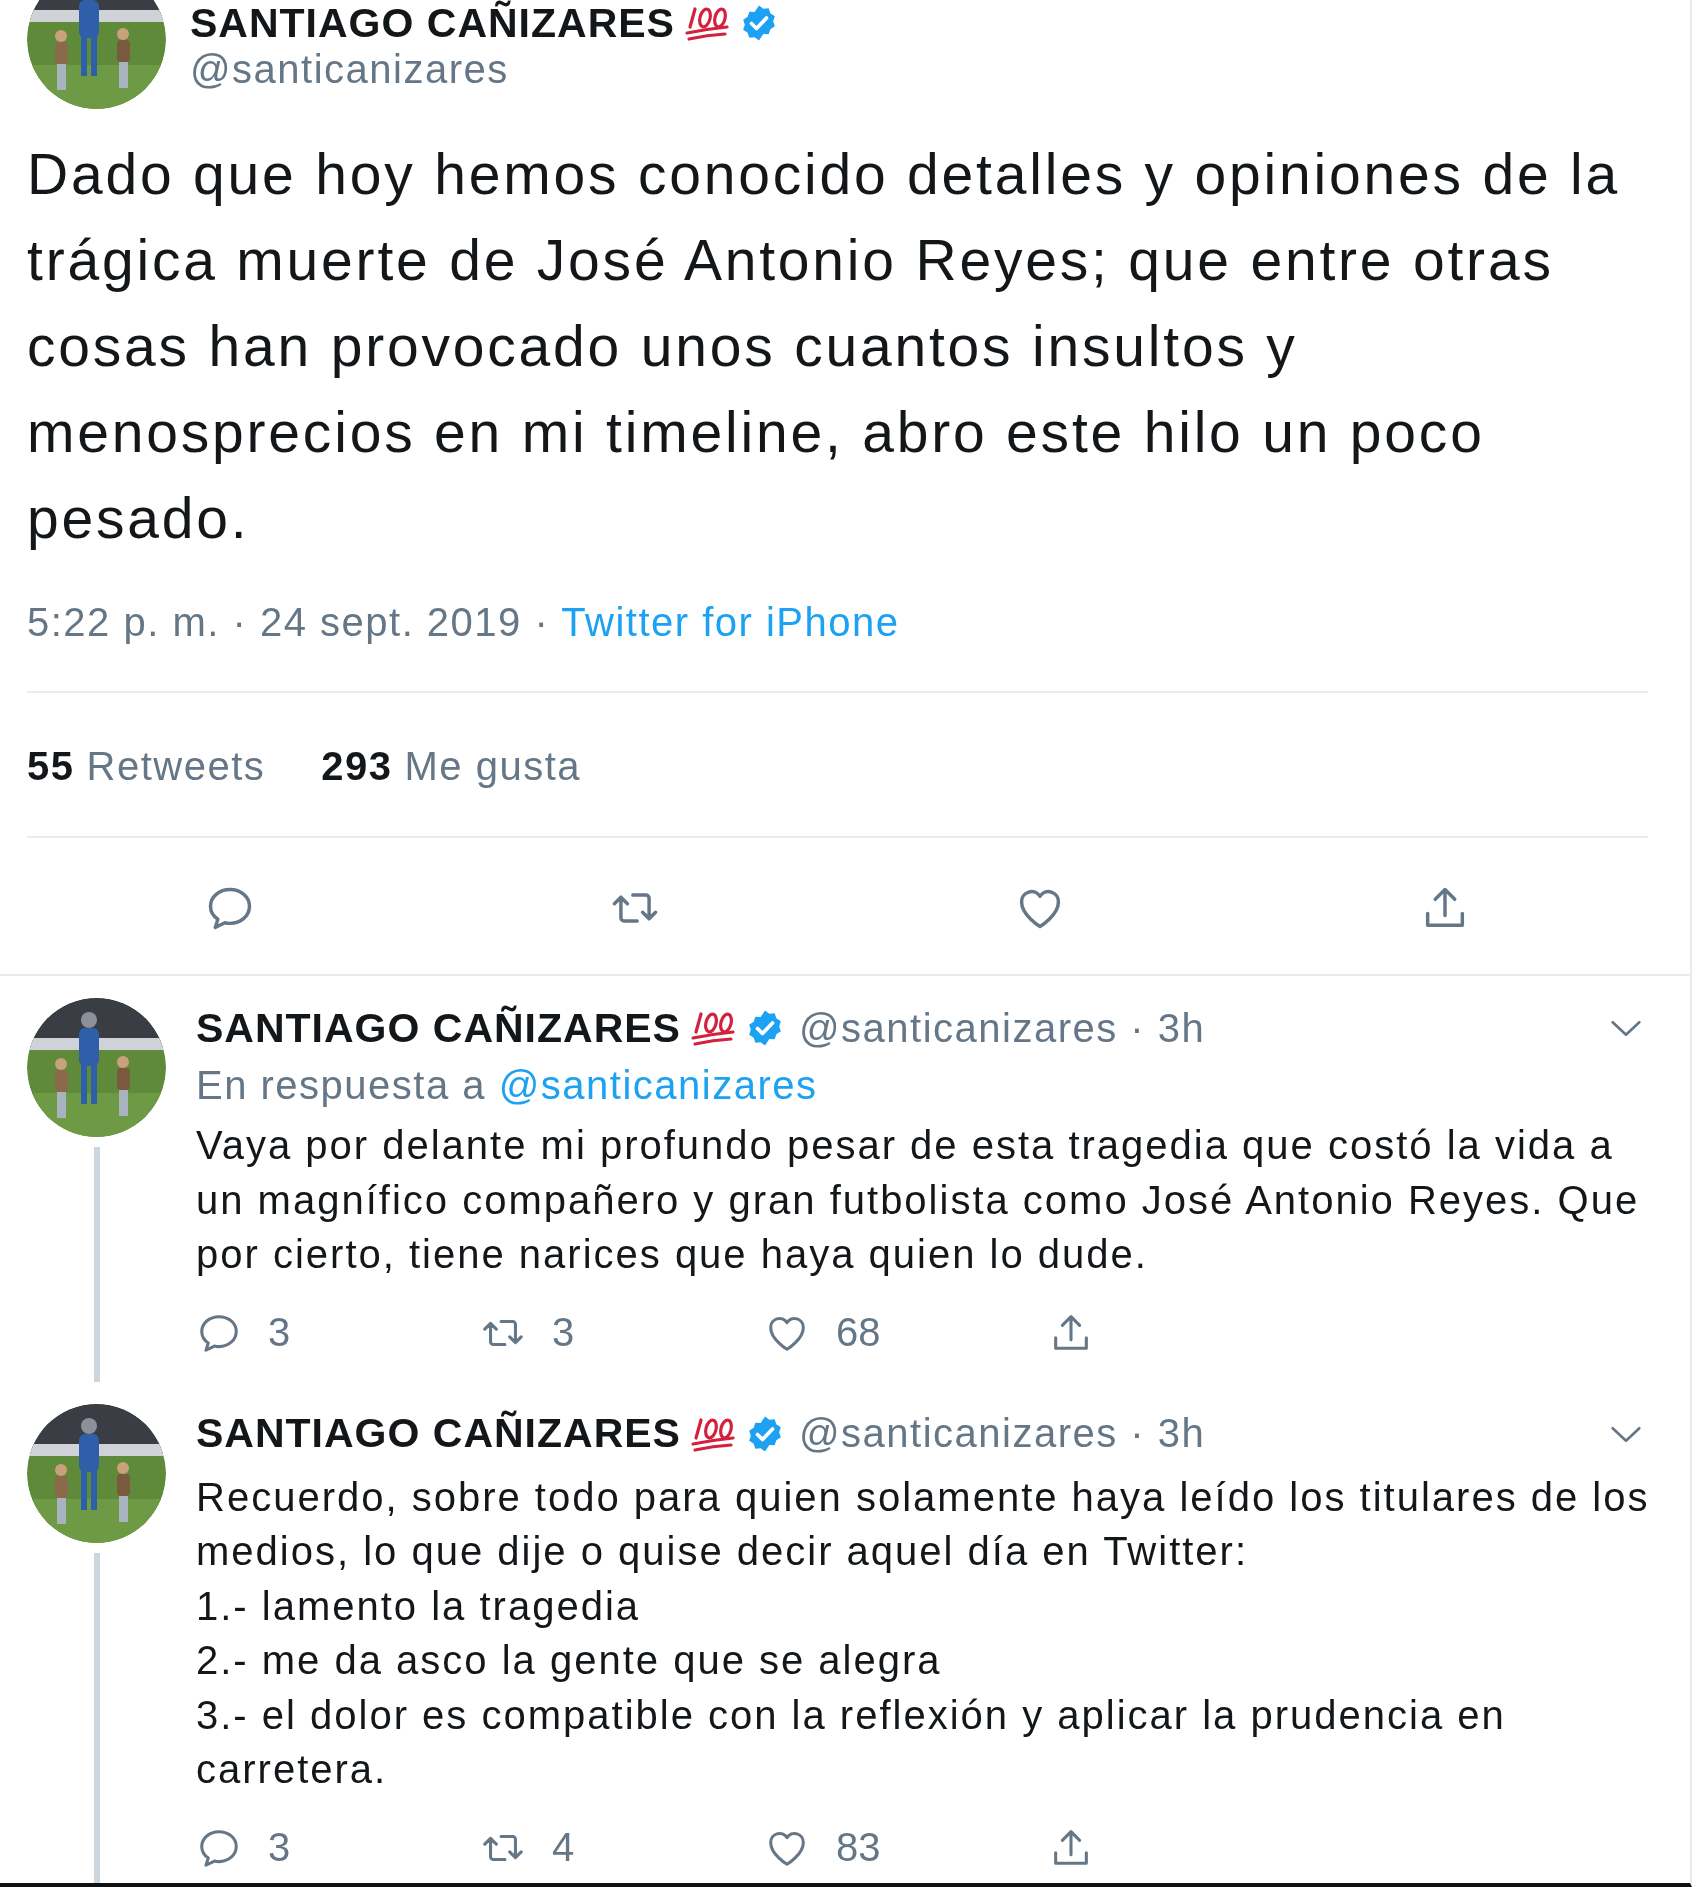  I want to click on timestamp: 5:22 p. m. · 24 sept. 2019 ·, so click(288, 622).